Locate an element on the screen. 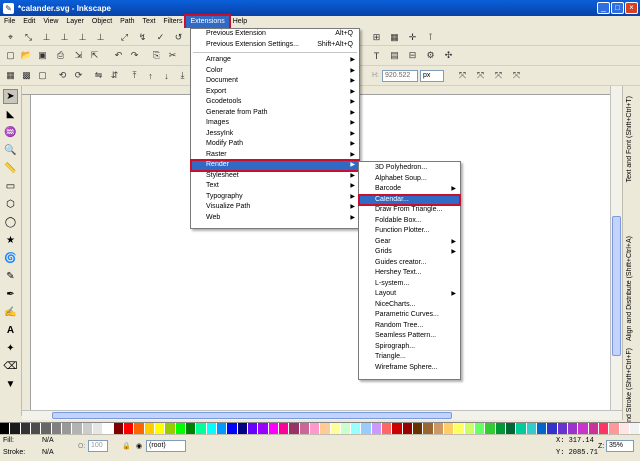 The height and width of the screenshot is (461, 640). snap-smooth-icon: ↺ is located at coordinates (178, 37).